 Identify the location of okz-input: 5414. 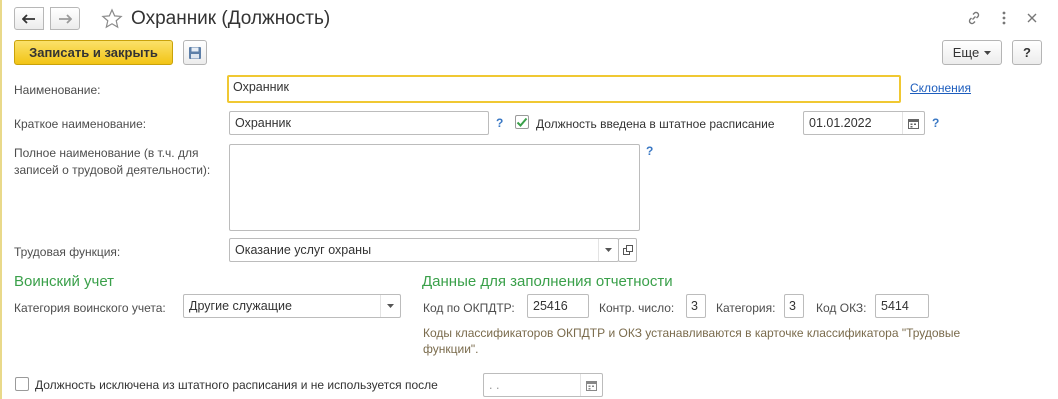
(902, 306).